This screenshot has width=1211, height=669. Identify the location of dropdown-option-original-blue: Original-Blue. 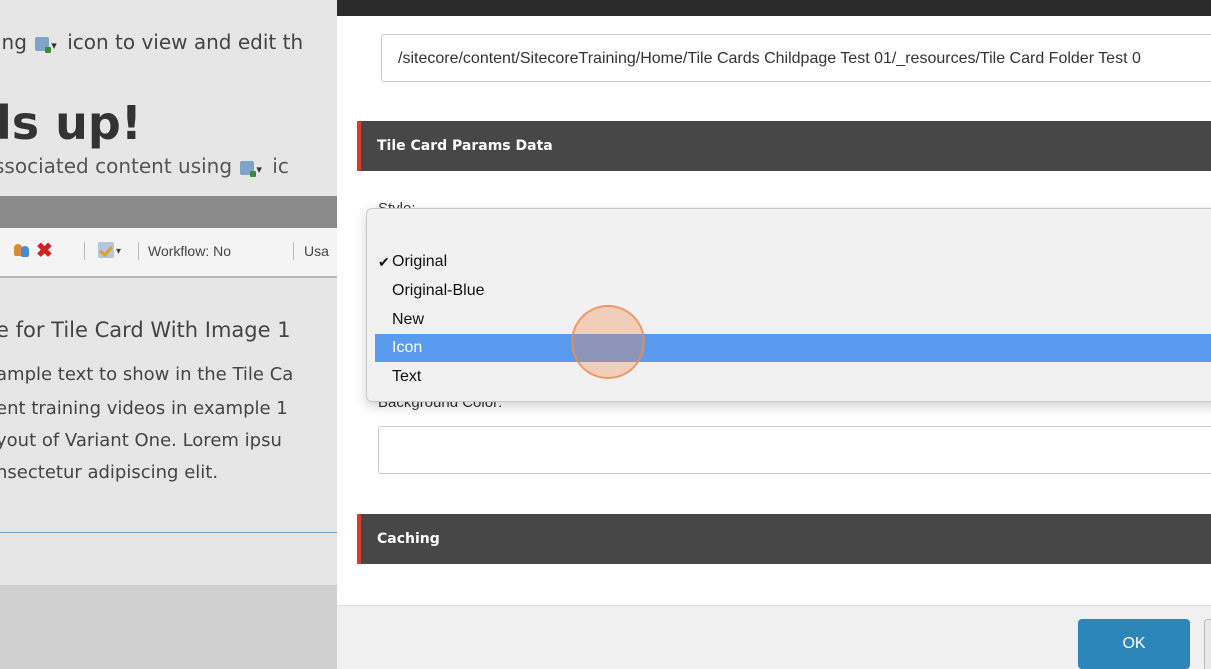
(793, 291).